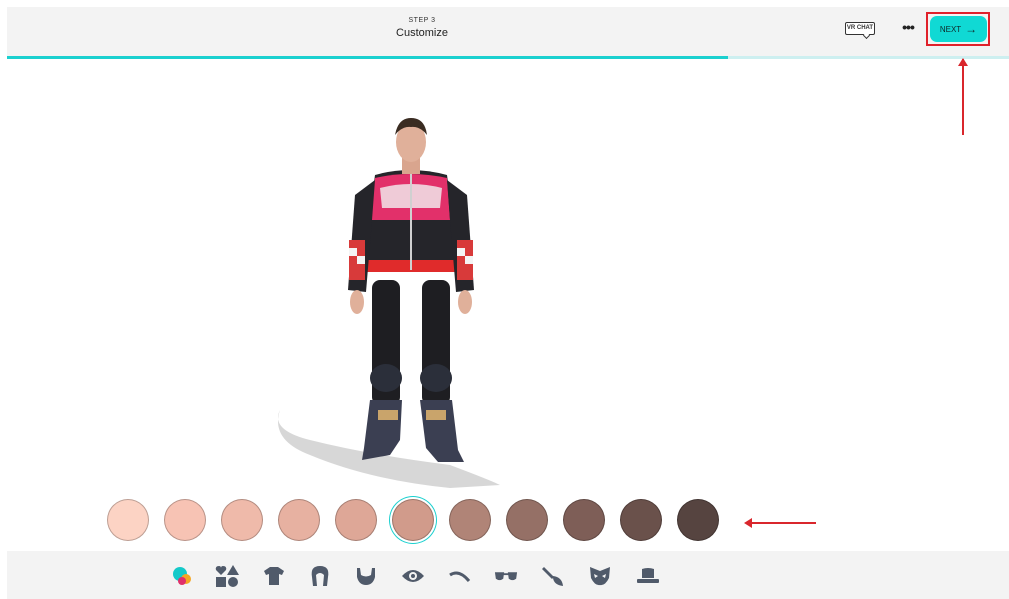  What do you see at coordinates (460, 576) in the screenshot?
I see `eyebrow-icon` at bounding box center [460, 576].